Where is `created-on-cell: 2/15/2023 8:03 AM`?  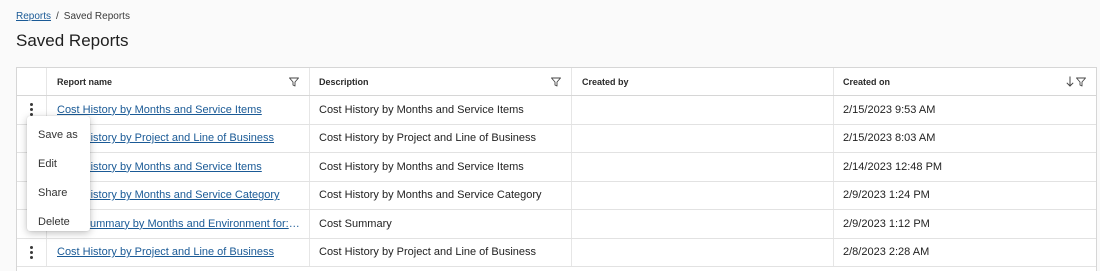
created-on-cell: 2/15/2023 8:03 AM is located at coordinates (889, 138).